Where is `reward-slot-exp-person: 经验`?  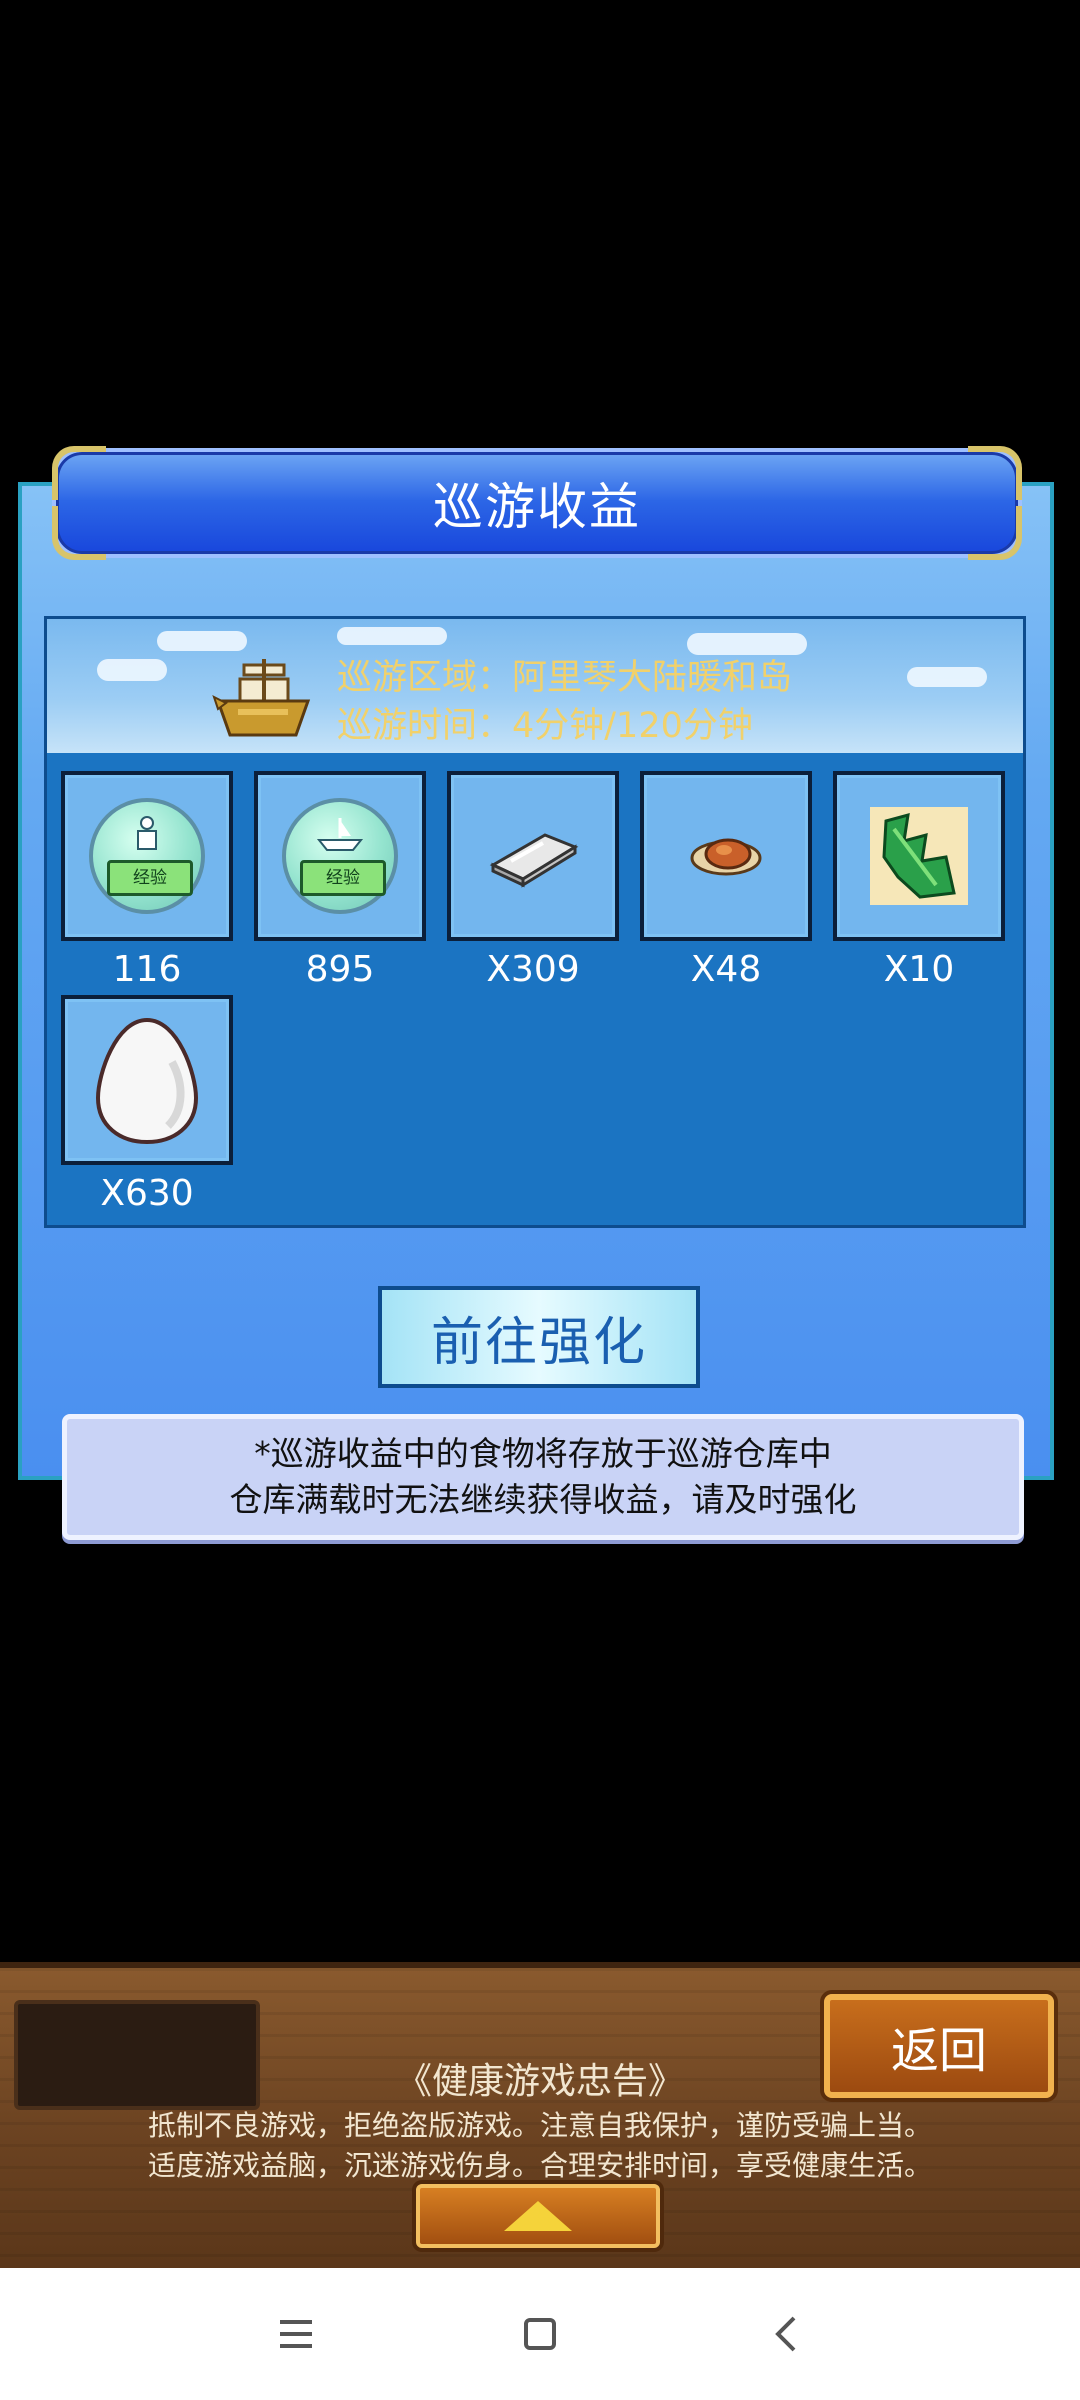 reward-slot-exp-person: 经验 is located at coordinates (147, 856).